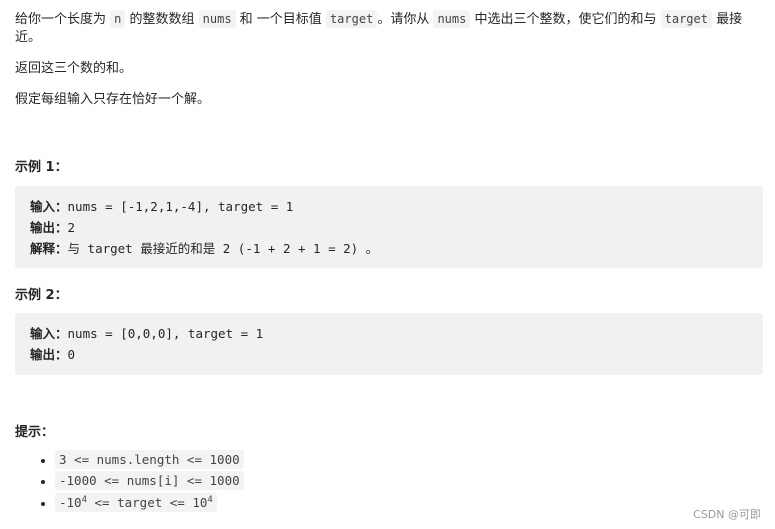 This screenshot has width=775, height=529. What do you see at coordinates (35, 432) in the screenshot?
I see `hints-title: 提示：` at bounding box center [35, 432].